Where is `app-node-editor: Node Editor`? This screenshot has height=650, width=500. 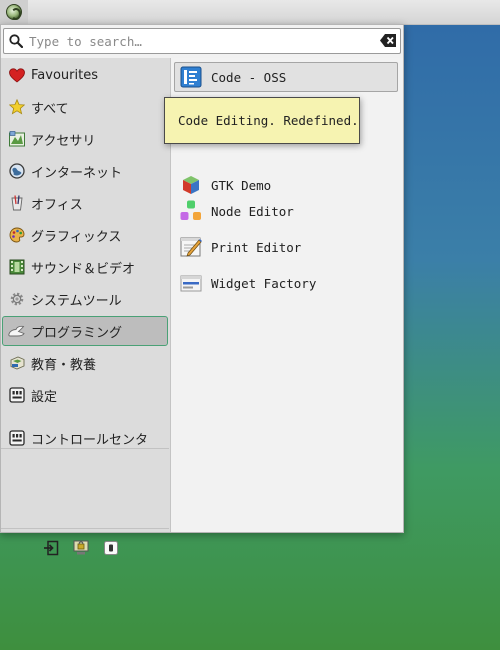 app-node-editor: Node Editor is located at coordinates (286, 211).